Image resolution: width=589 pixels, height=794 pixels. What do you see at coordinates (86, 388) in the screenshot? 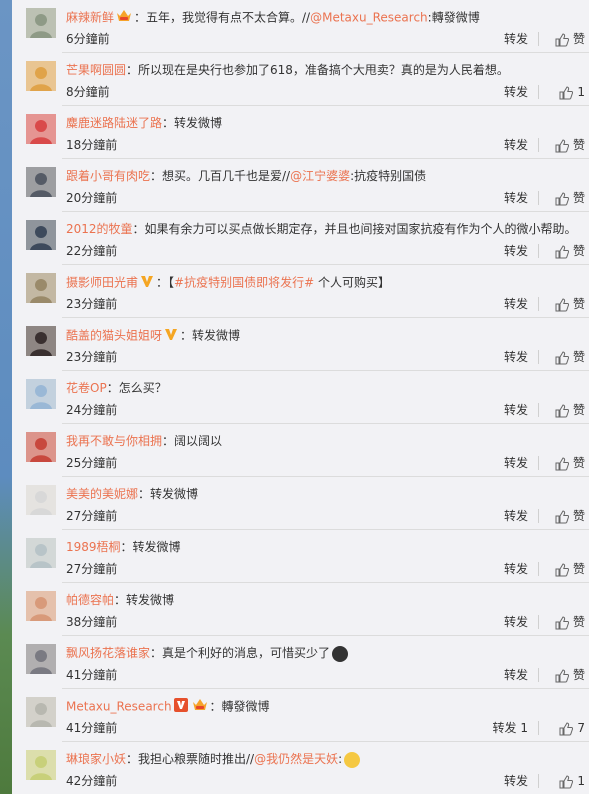
I see `username-link: 花卷OP` at bounding box center [86, 388].